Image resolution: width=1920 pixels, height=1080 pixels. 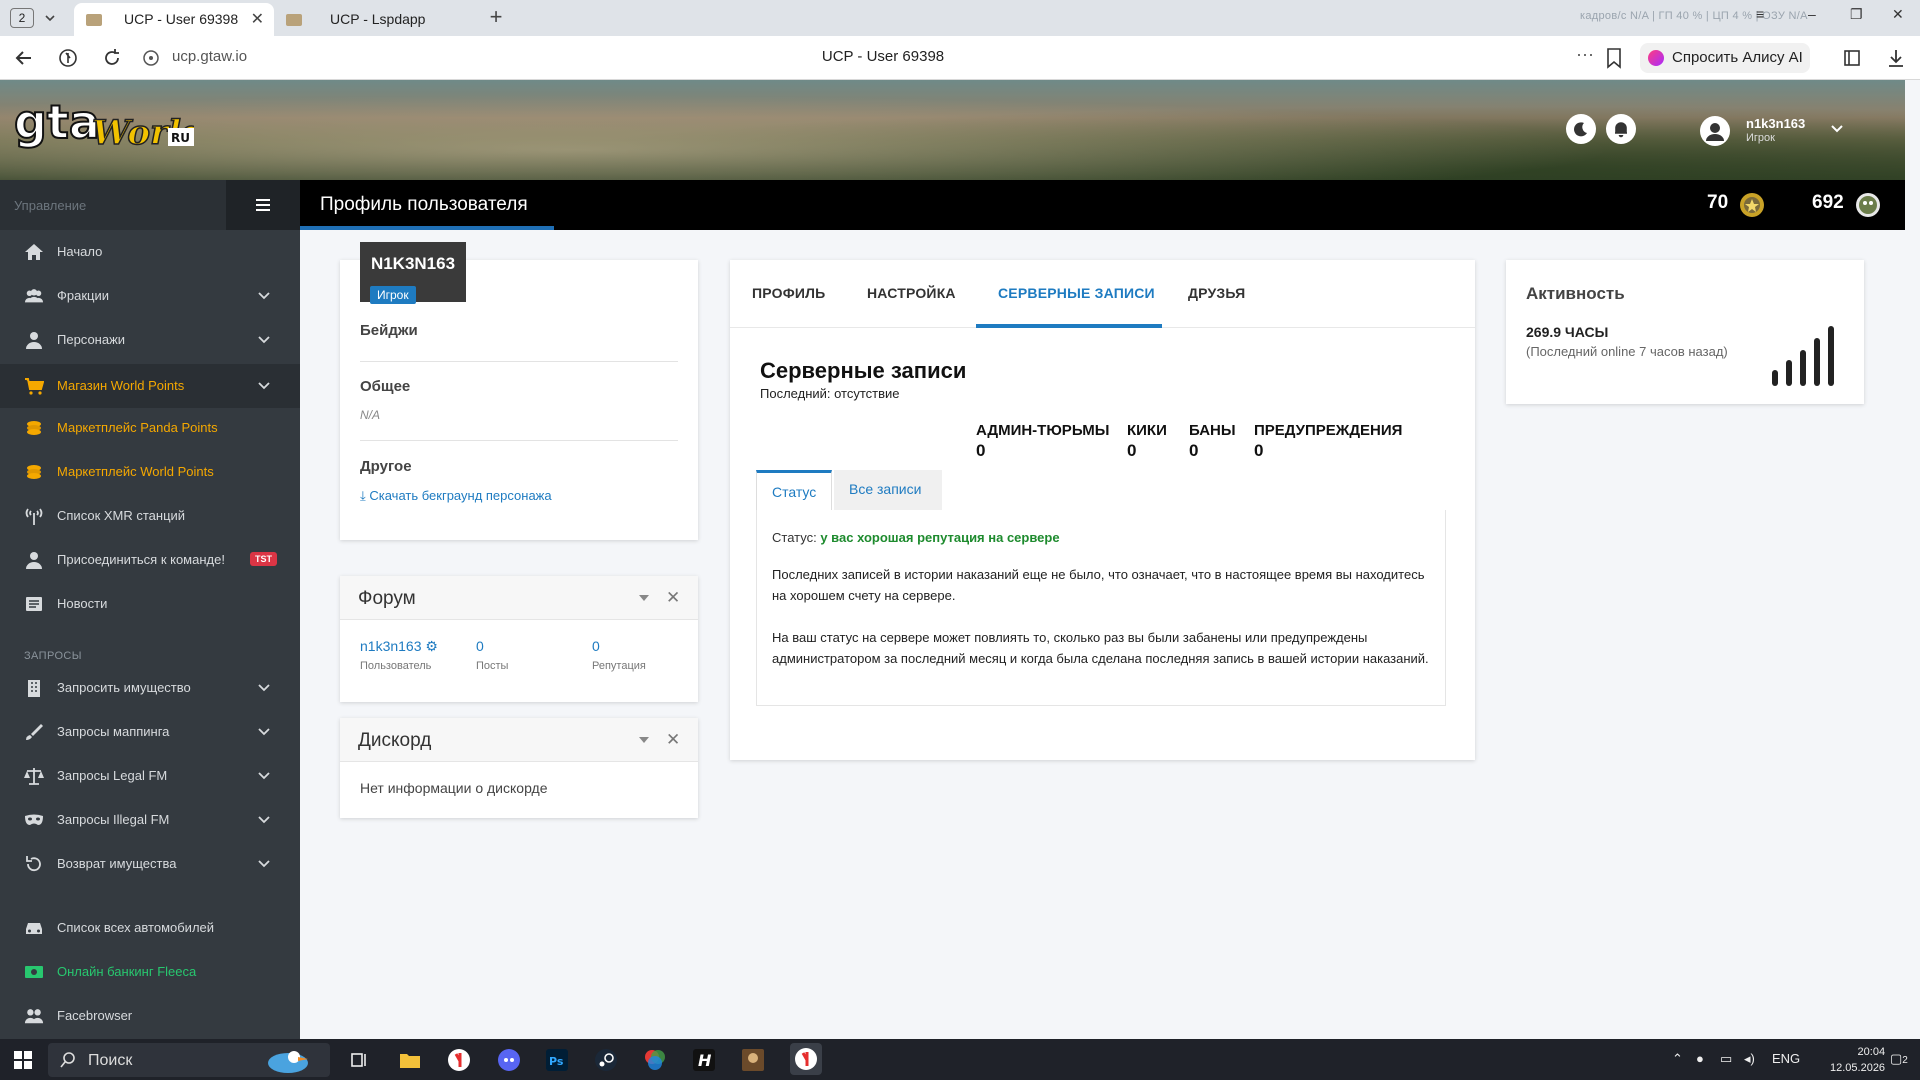 What do you see at coordinates (1621, 129) in the screenshot?
I see `notifications-button` at bounding box center [1621, 129].